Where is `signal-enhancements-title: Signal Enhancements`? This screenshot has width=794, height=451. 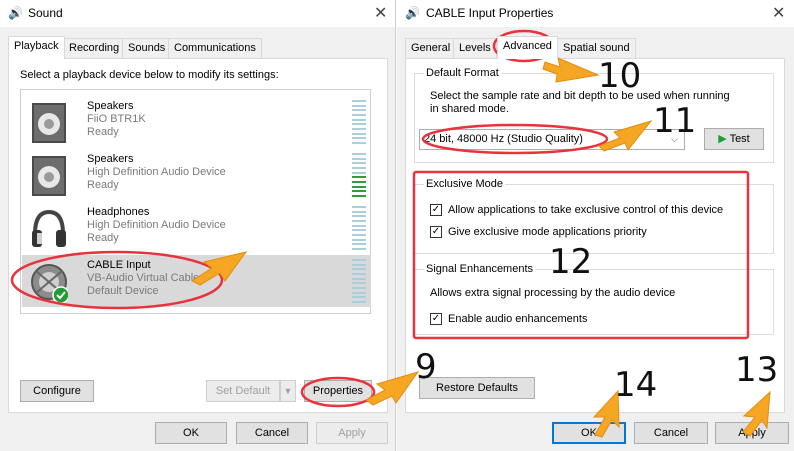
signal-enhancements-title: Signal Enhancements is located at coordinates (480, 269).